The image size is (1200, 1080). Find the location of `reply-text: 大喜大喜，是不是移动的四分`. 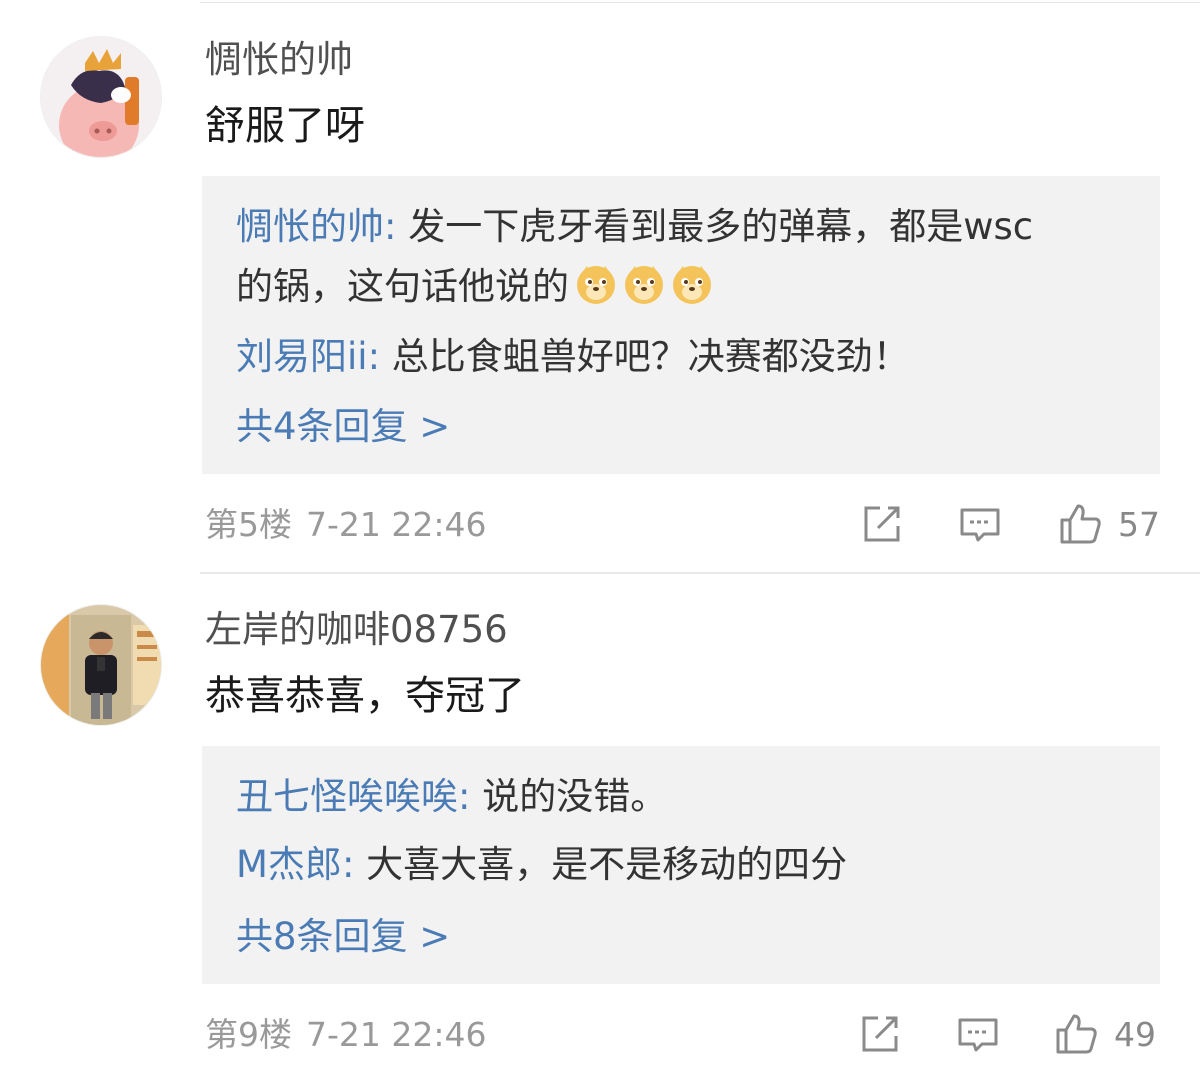

reply-text: 大喜大喜，是不是移动的四分 is located at coordinates (601, 864).